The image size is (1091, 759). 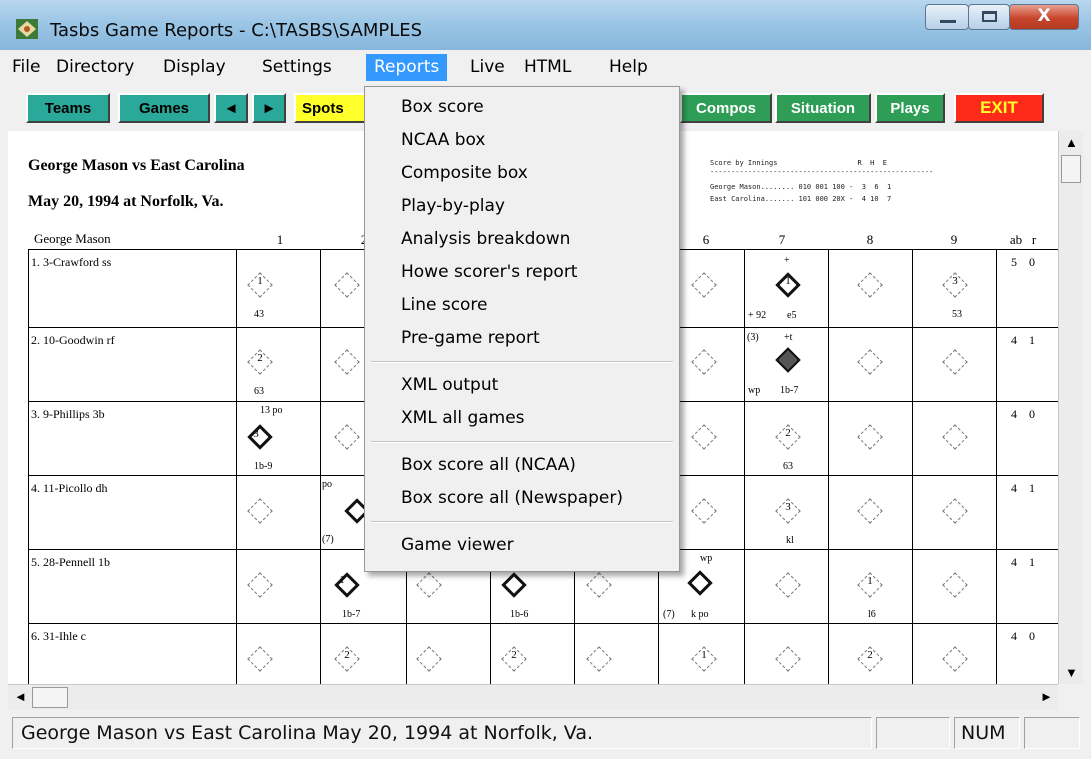 What do you see at coordinates (823, 108) in the screenshot?
I see `situation-button: Situation` at bounding box center [823, 108].